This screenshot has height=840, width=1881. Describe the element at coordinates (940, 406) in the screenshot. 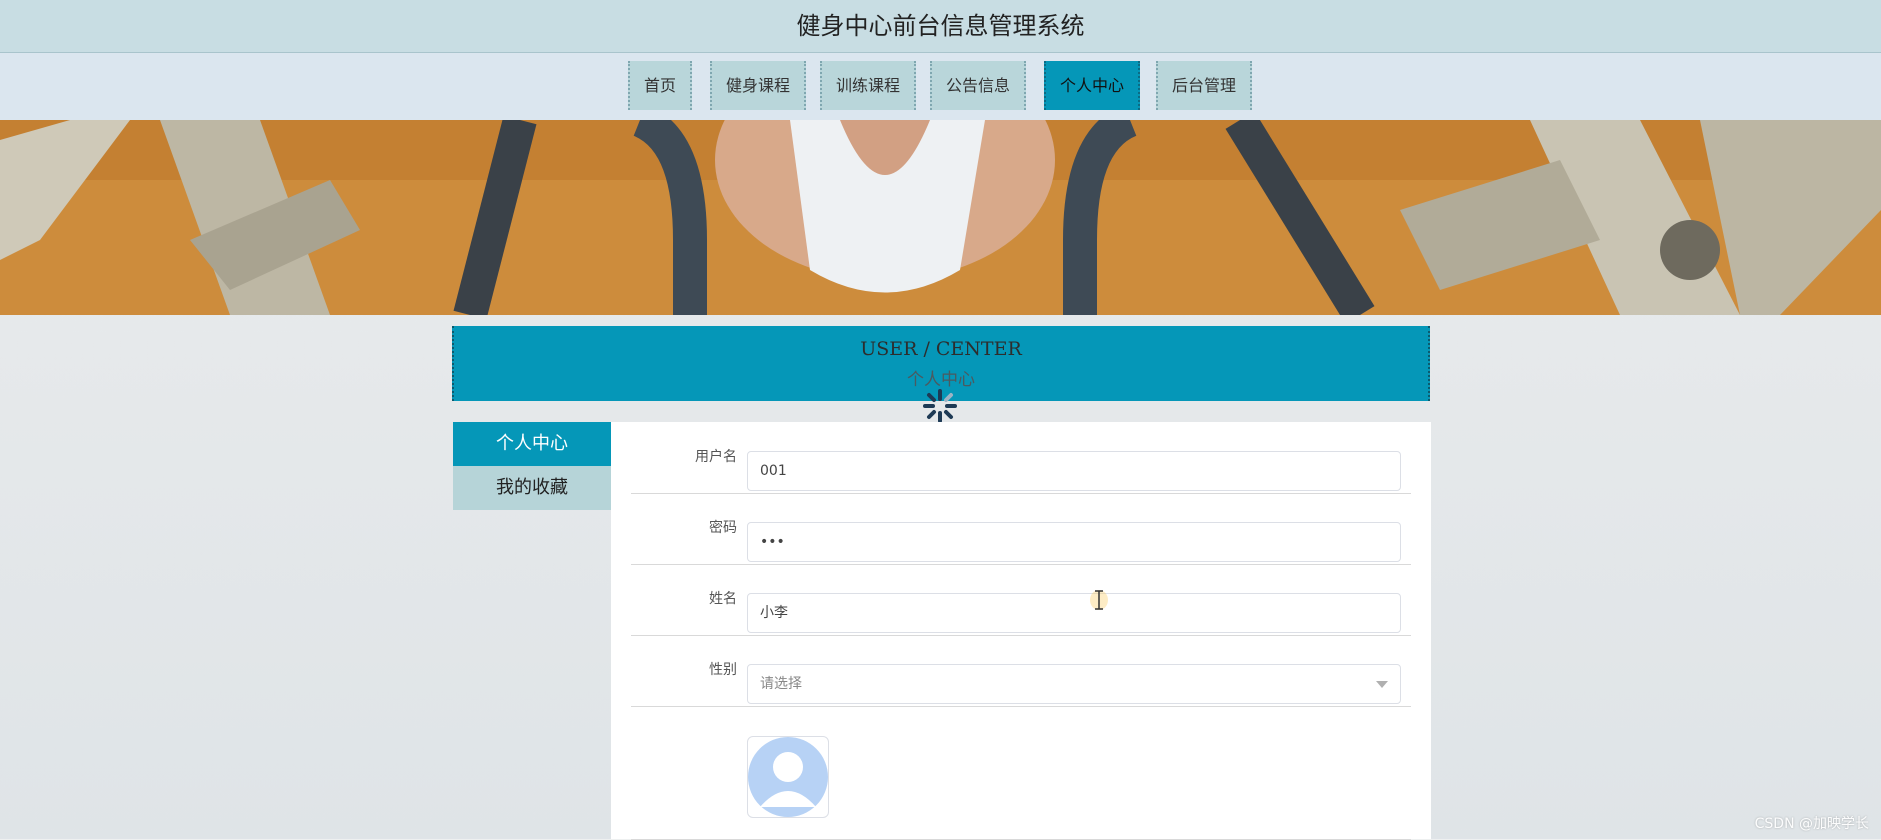

I see `loading-spinner-icon` at that location.